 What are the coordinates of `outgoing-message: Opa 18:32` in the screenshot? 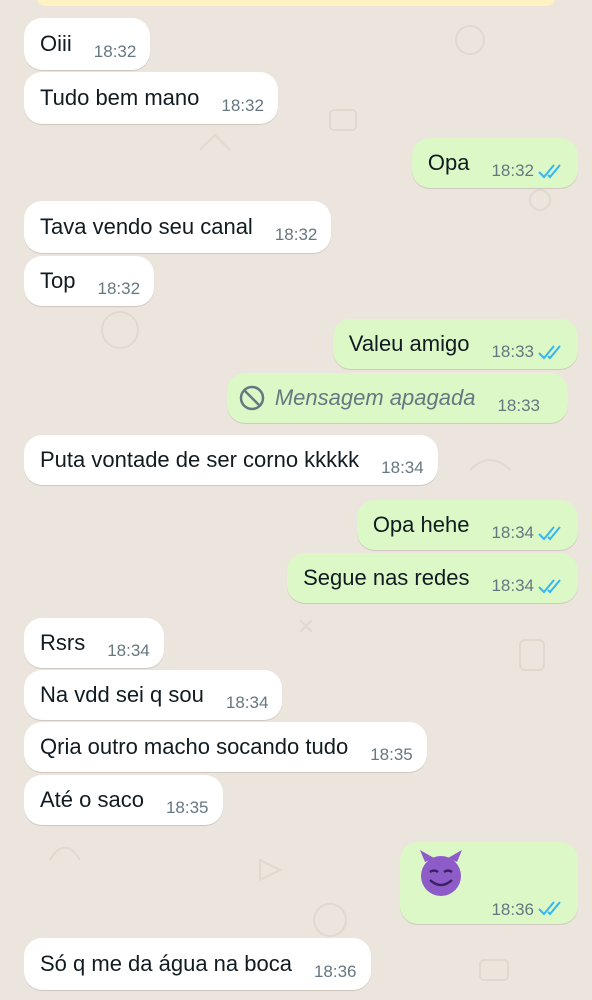 It's located at (494, 163).